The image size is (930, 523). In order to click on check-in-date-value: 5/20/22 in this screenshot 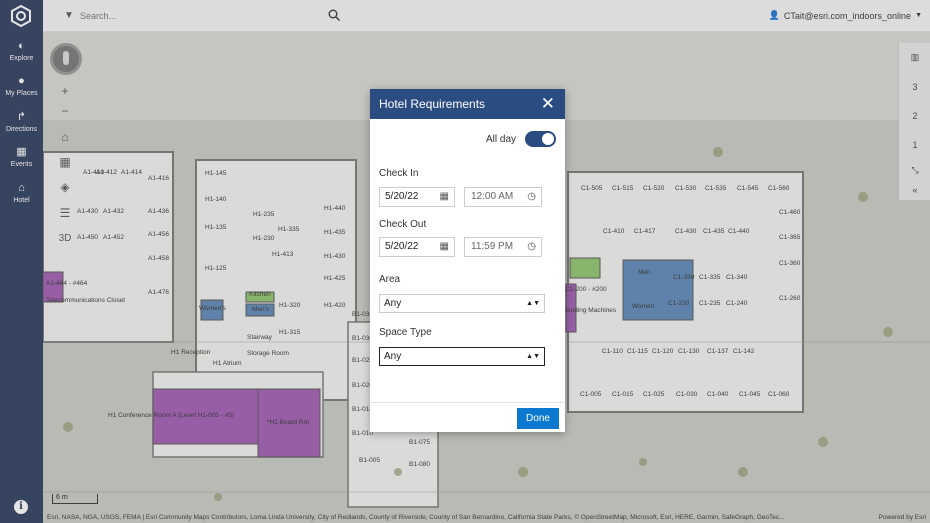, I will do `click(402, 196)`.